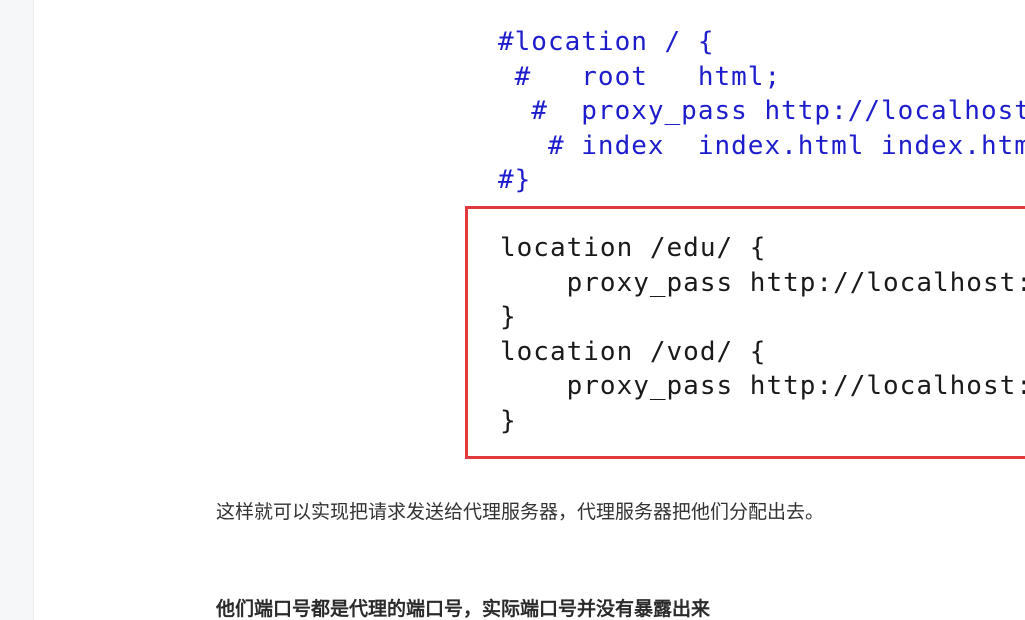 The width and height of the screenshot is (1025, 620). I want to click on code-line-comment-proxy-pass: # proxy_pass http://localhost:8080;, so click(778, 111).